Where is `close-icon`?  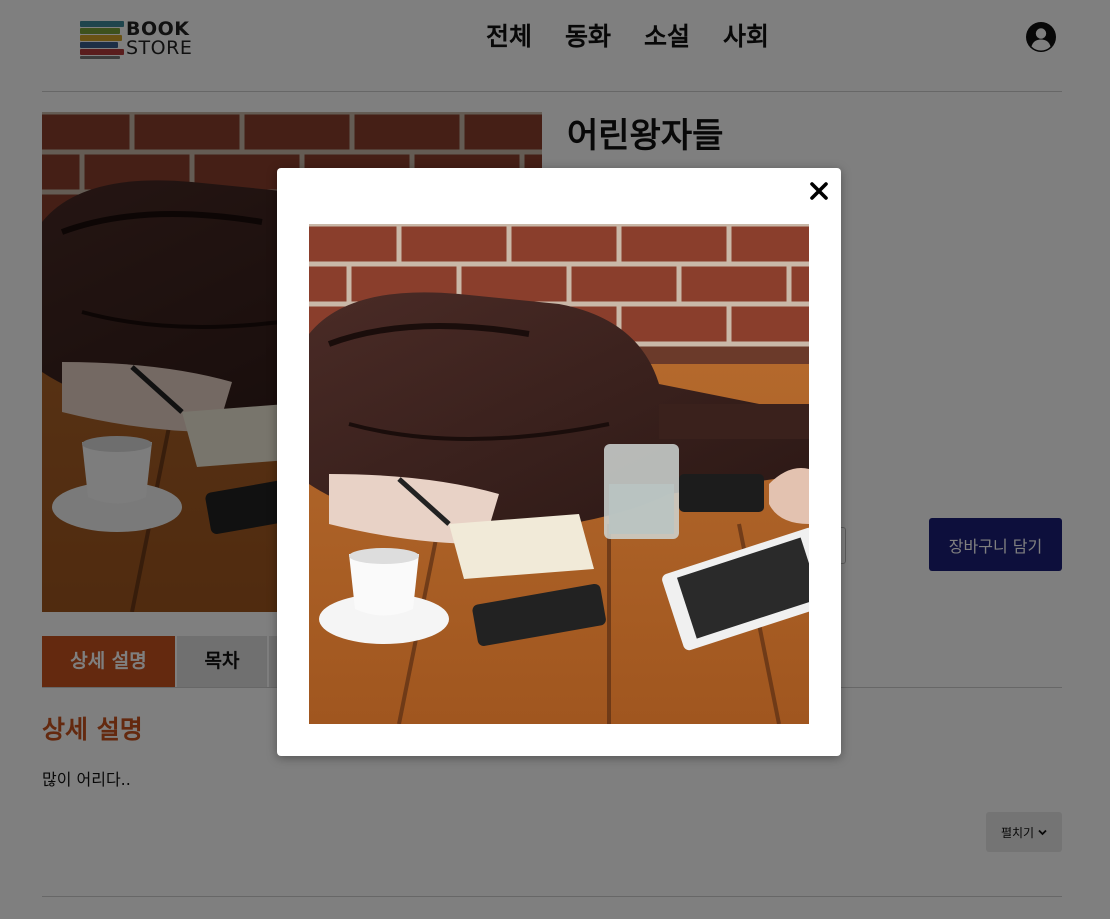
close-icon is located at coordinates (819, 191).